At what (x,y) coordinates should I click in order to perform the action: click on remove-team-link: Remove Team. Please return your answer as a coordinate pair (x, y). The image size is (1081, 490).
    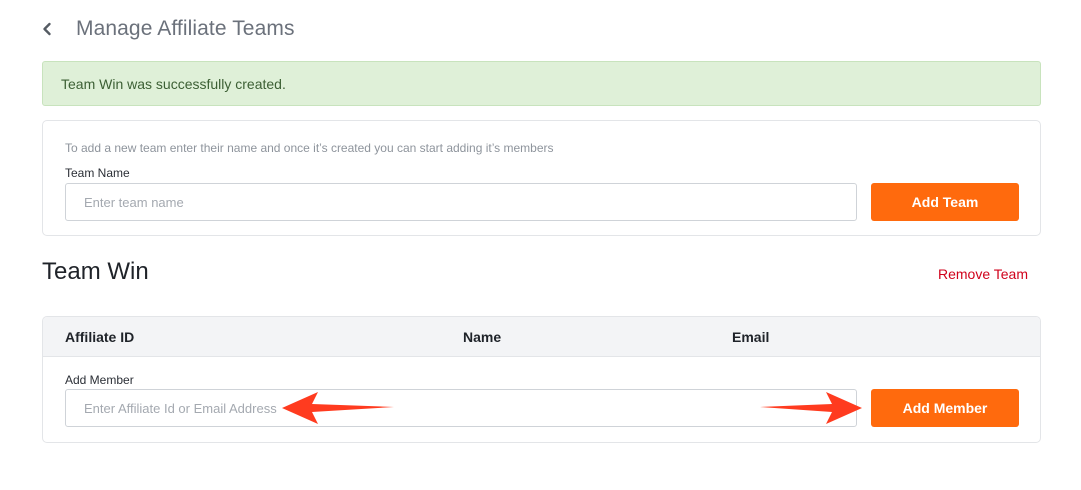
    Looking at the image, I should click on (983, 274).